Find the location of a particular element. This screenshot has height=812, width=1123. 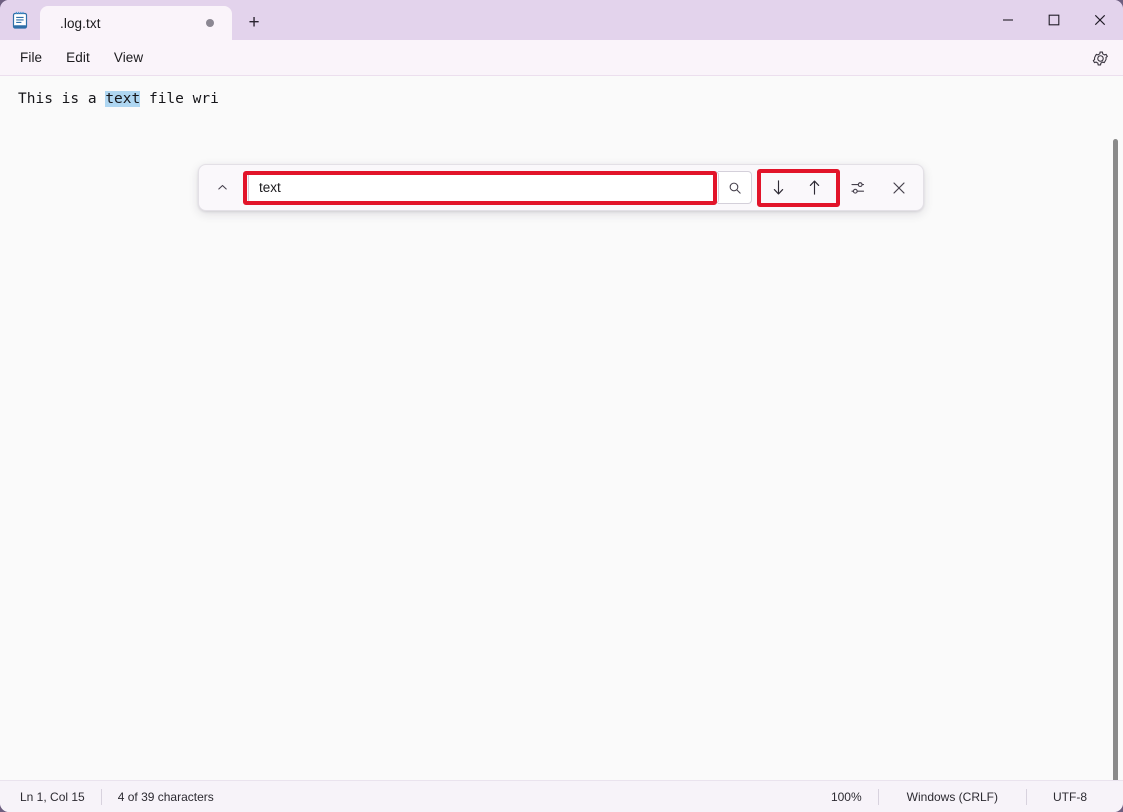

status-bar-left: Ln 1, Col 15 4 of 39 characters is located at coordinates (122, 796).